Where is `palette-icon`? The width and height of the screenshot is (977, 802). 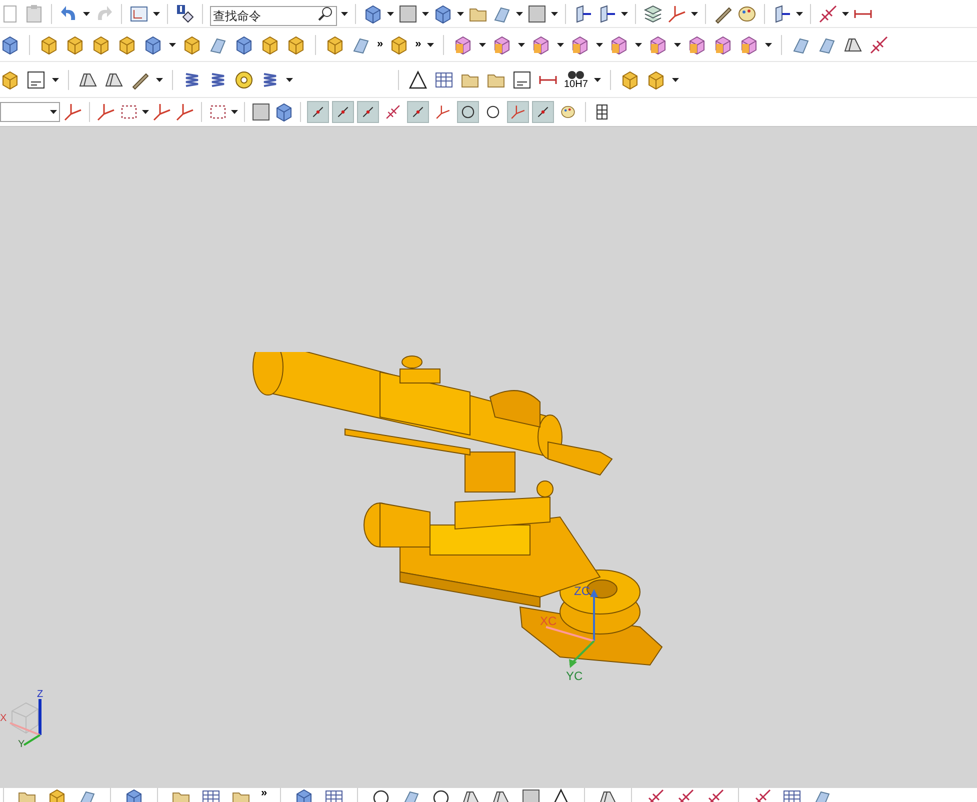 palette-icon is located at coordinates (747, 14).